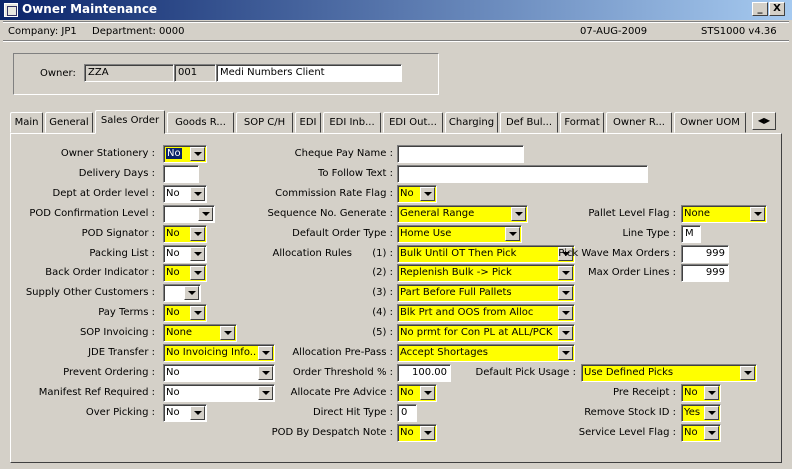 Image resolution: width=792 pixels, height=469 pixels. Describe the element at coordinates (26, 122) in the screenshot. I see `tab-main: Main` at that location.